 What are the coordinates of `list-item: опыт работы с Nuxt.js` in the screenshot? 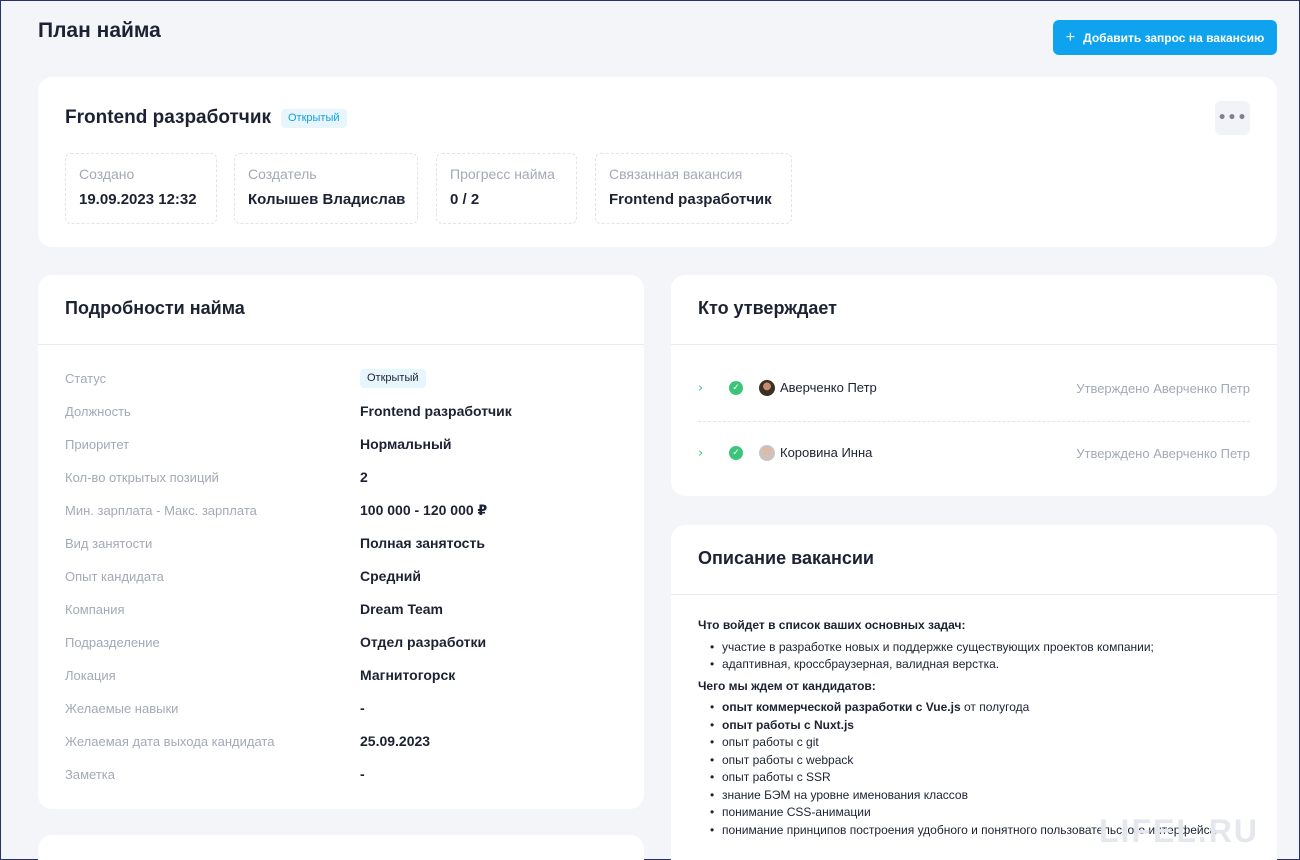 It's located at (980, 726).